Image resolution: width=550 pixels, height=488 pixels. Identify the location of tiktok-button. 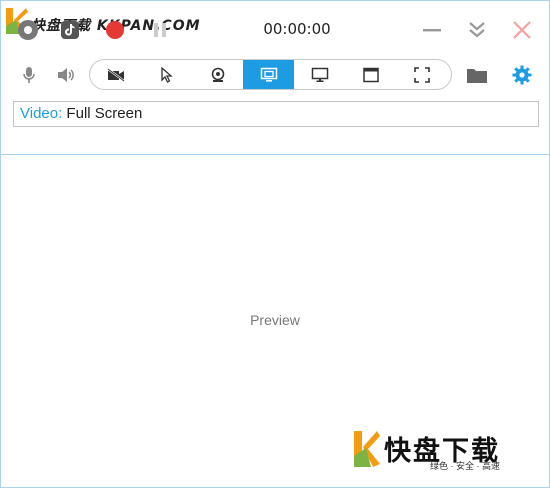
(70, 30).